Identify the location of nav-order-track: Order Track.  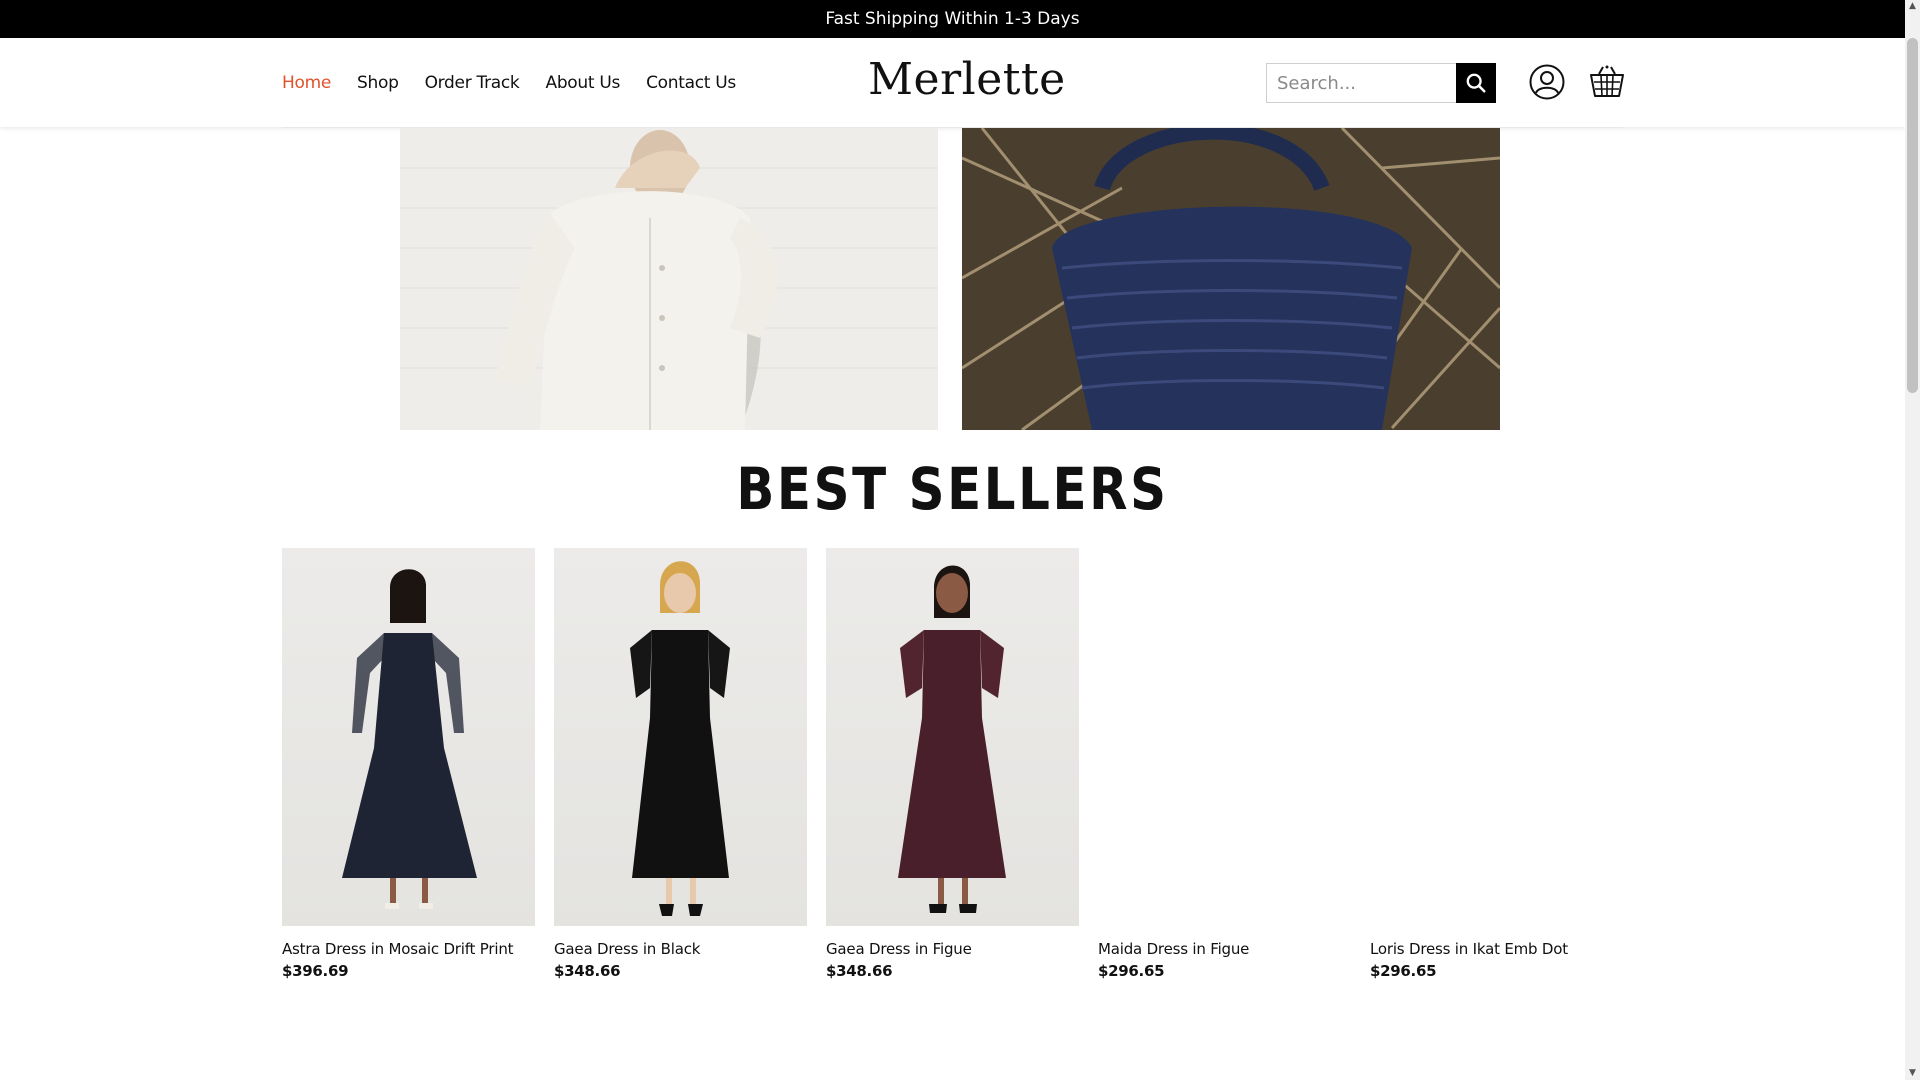
(472, 83).